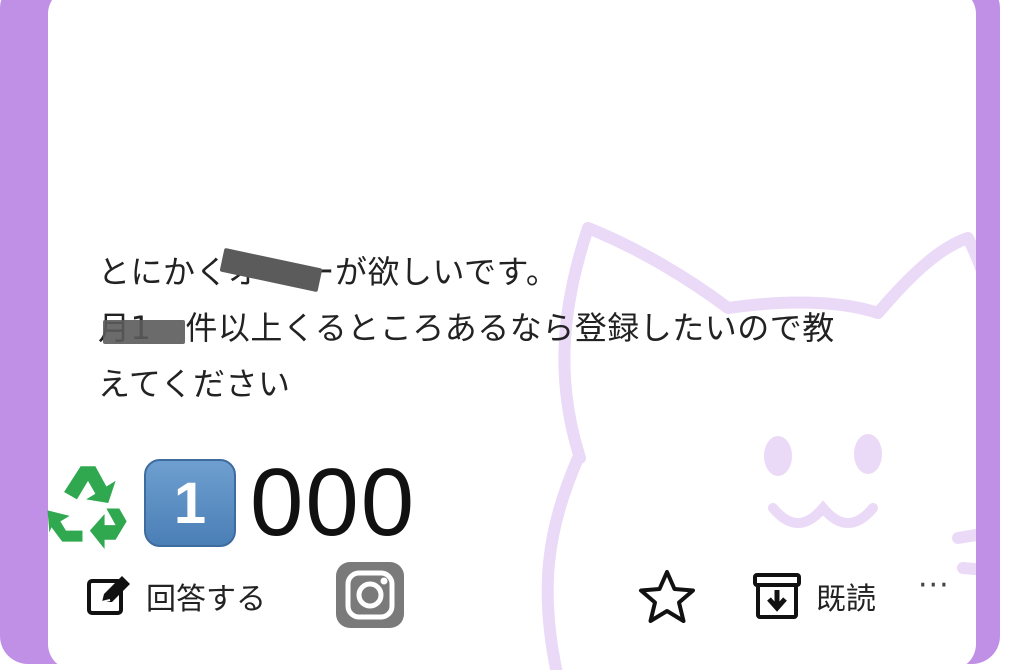 This screenshot has width=1024, height=672. Describe the element at coordinates (144, 332) in the screenshot. I see `redaction-mark` at that location.